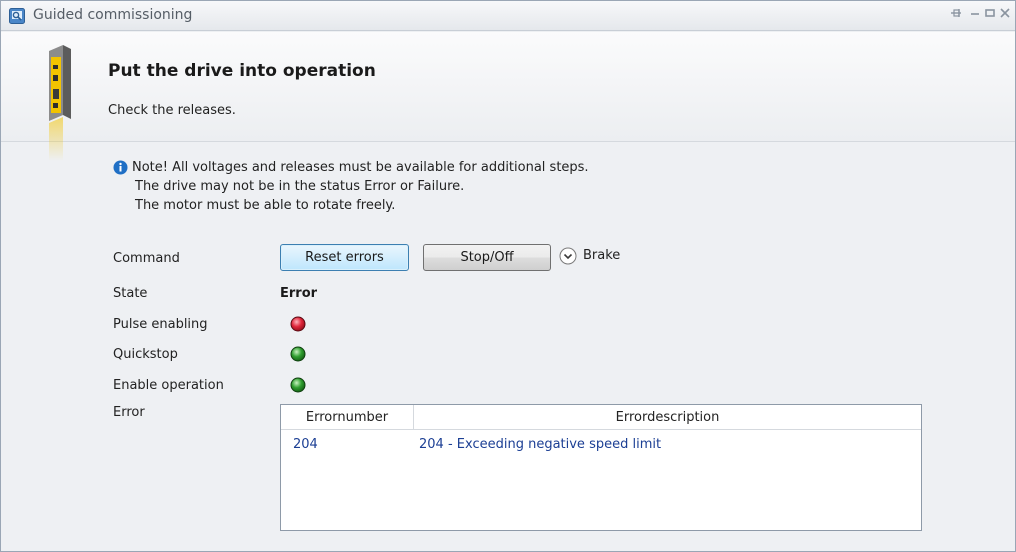  What do you see at coordinates (508, 16) in the screenshot?
I see `title-bar: Guided commissioning` at bounding box center [508, 16].